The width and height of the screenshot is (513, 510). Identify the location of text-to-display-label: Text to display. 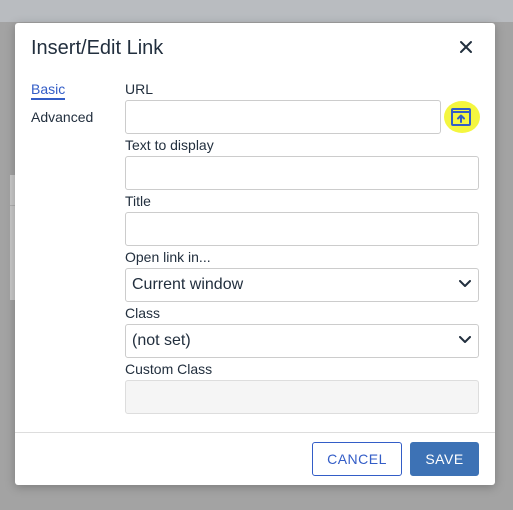
(169, 145).